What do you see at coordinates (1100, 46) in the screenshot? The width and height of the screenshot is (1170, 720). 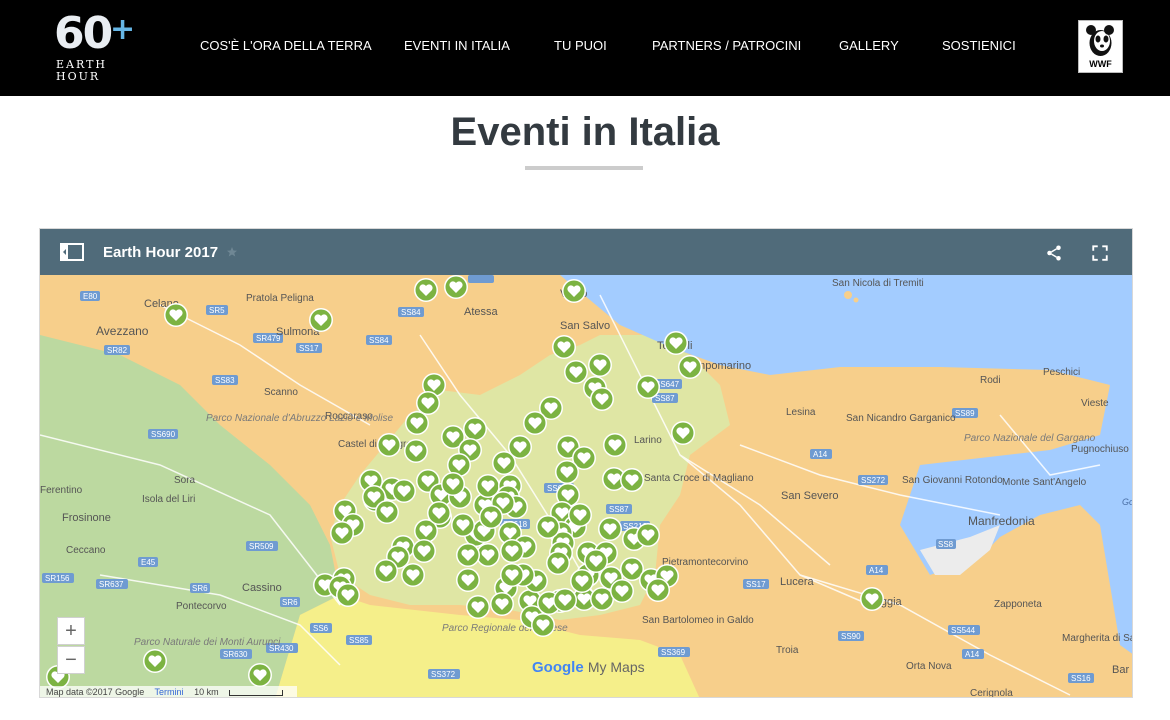 I see `wwf-logo: WWF` at bounding box center [1100, 46].